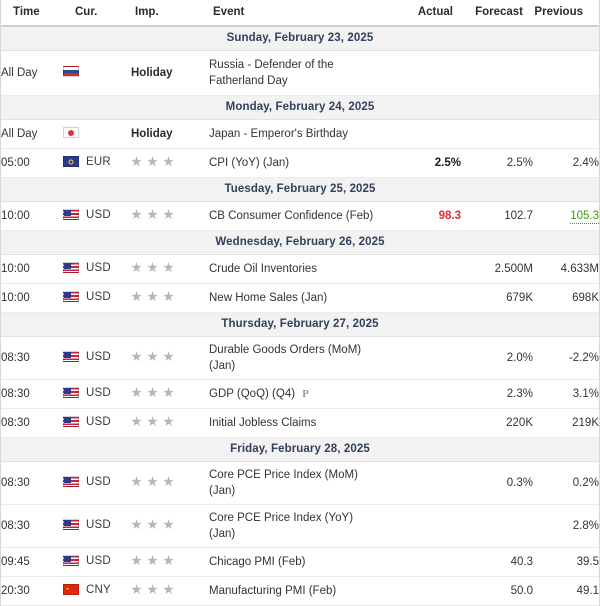 The width and height of the screenshot is (600, 606). What do you see at coordinates (71, 132) in the screenshot?
I see `jp-flag-icon` at bounding box center [71, 132].